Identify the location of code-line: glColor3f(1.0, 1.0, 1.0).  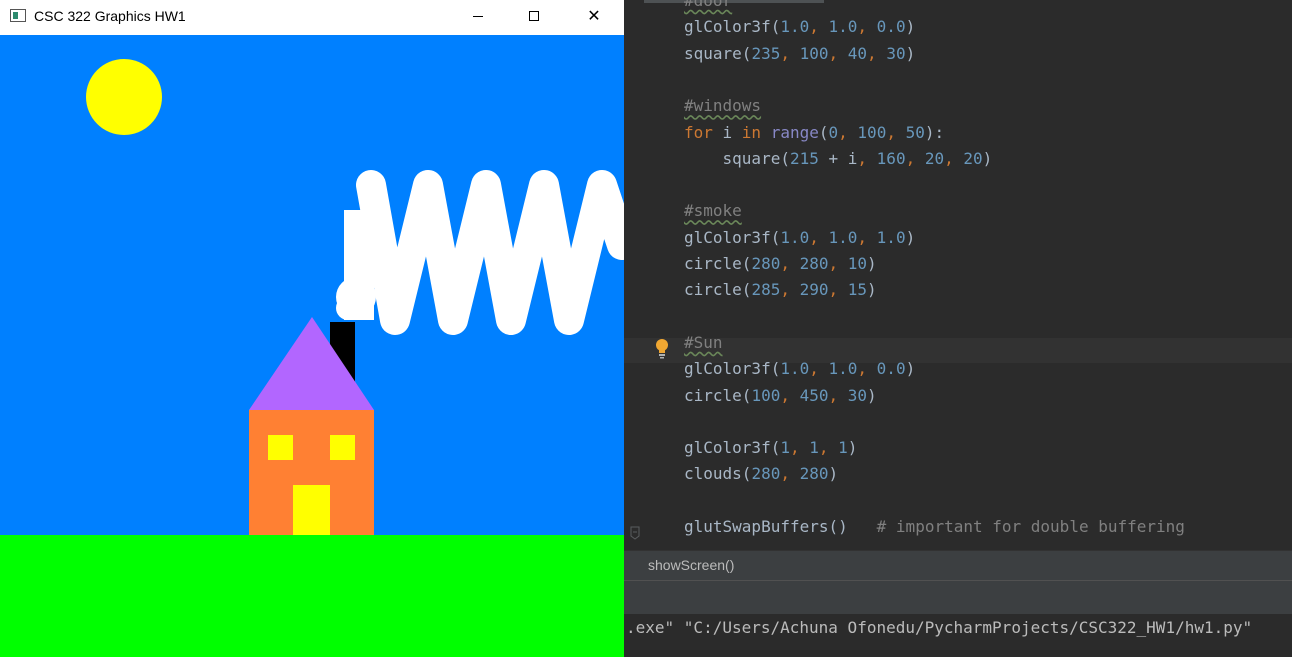
(799, 238).